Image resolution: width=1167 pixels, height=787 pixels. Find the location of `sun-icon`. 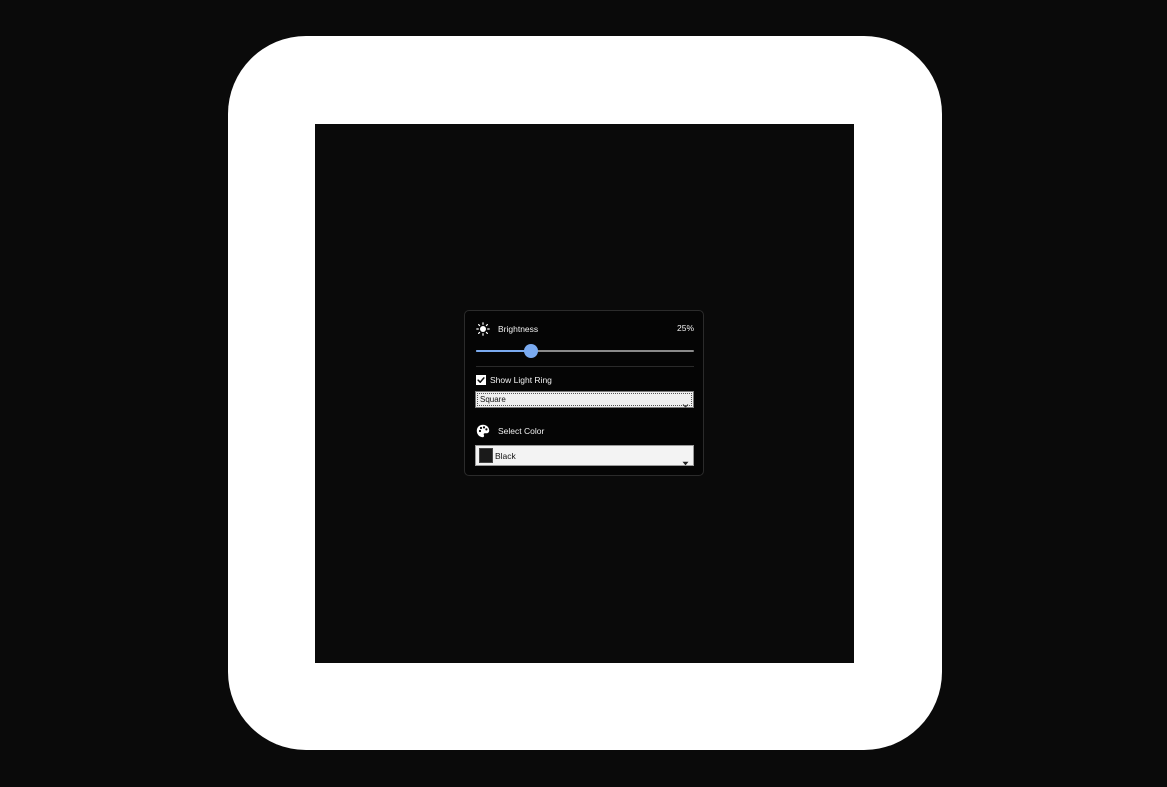

sun-icon is located at coordinates (483, 329).